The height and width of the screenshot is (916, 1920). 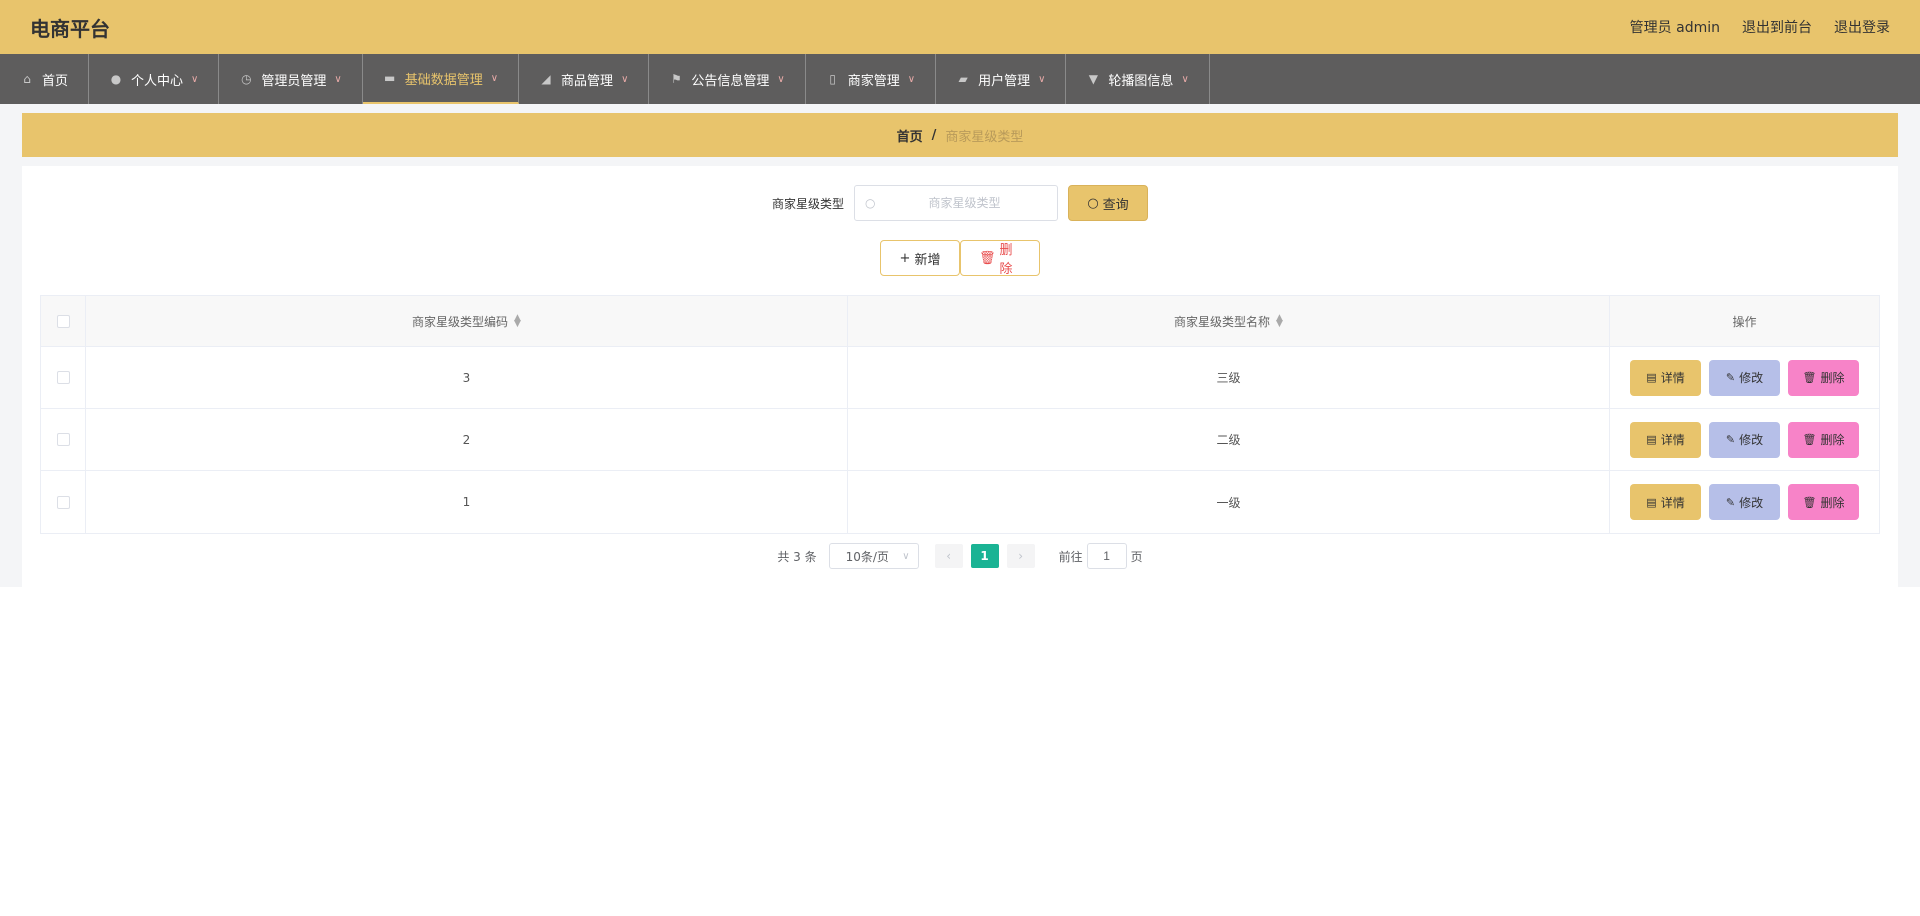 What do you see at coordinates (1141, 81) in the screenshot?
I see `nav-item-label: 轮播图信息` at bounding box center [1141, 81].